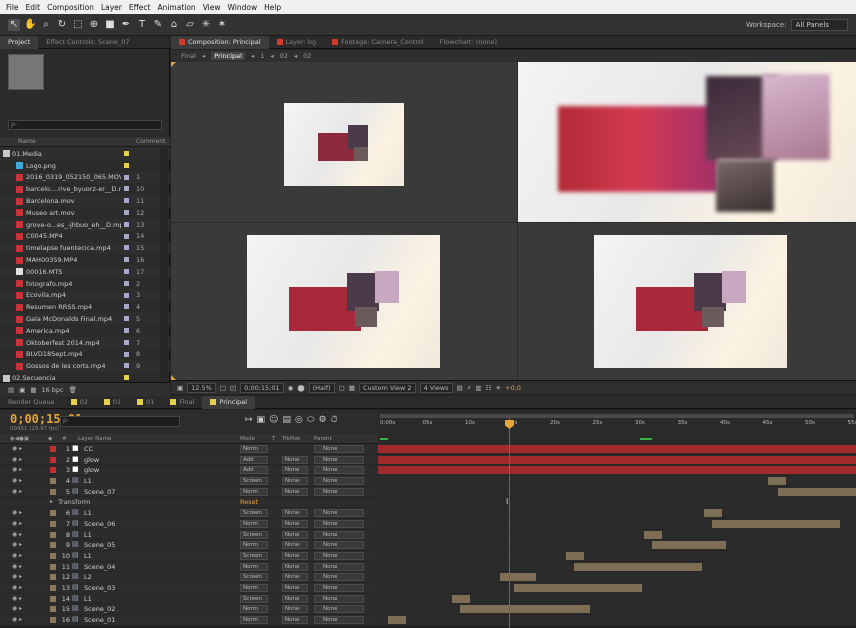 Image resolution: width=856 pixels, height=628 pixels. I want to click on project-item-row: Logo.png, so click(85, 166).